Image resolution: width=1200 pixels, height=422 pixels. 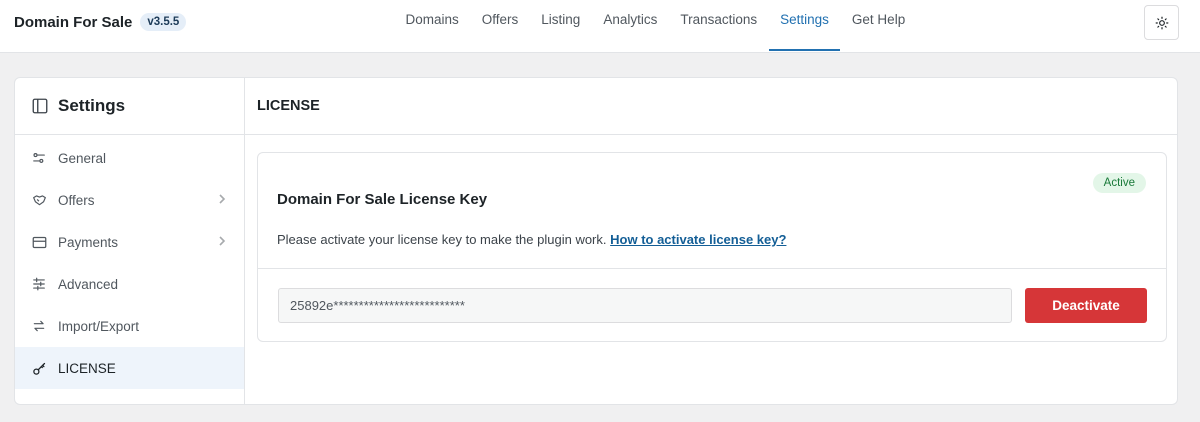 What do you see at coordinates (645, 305) in the screenshot?
I see `license-key-input` at bounding box center [645, 305].